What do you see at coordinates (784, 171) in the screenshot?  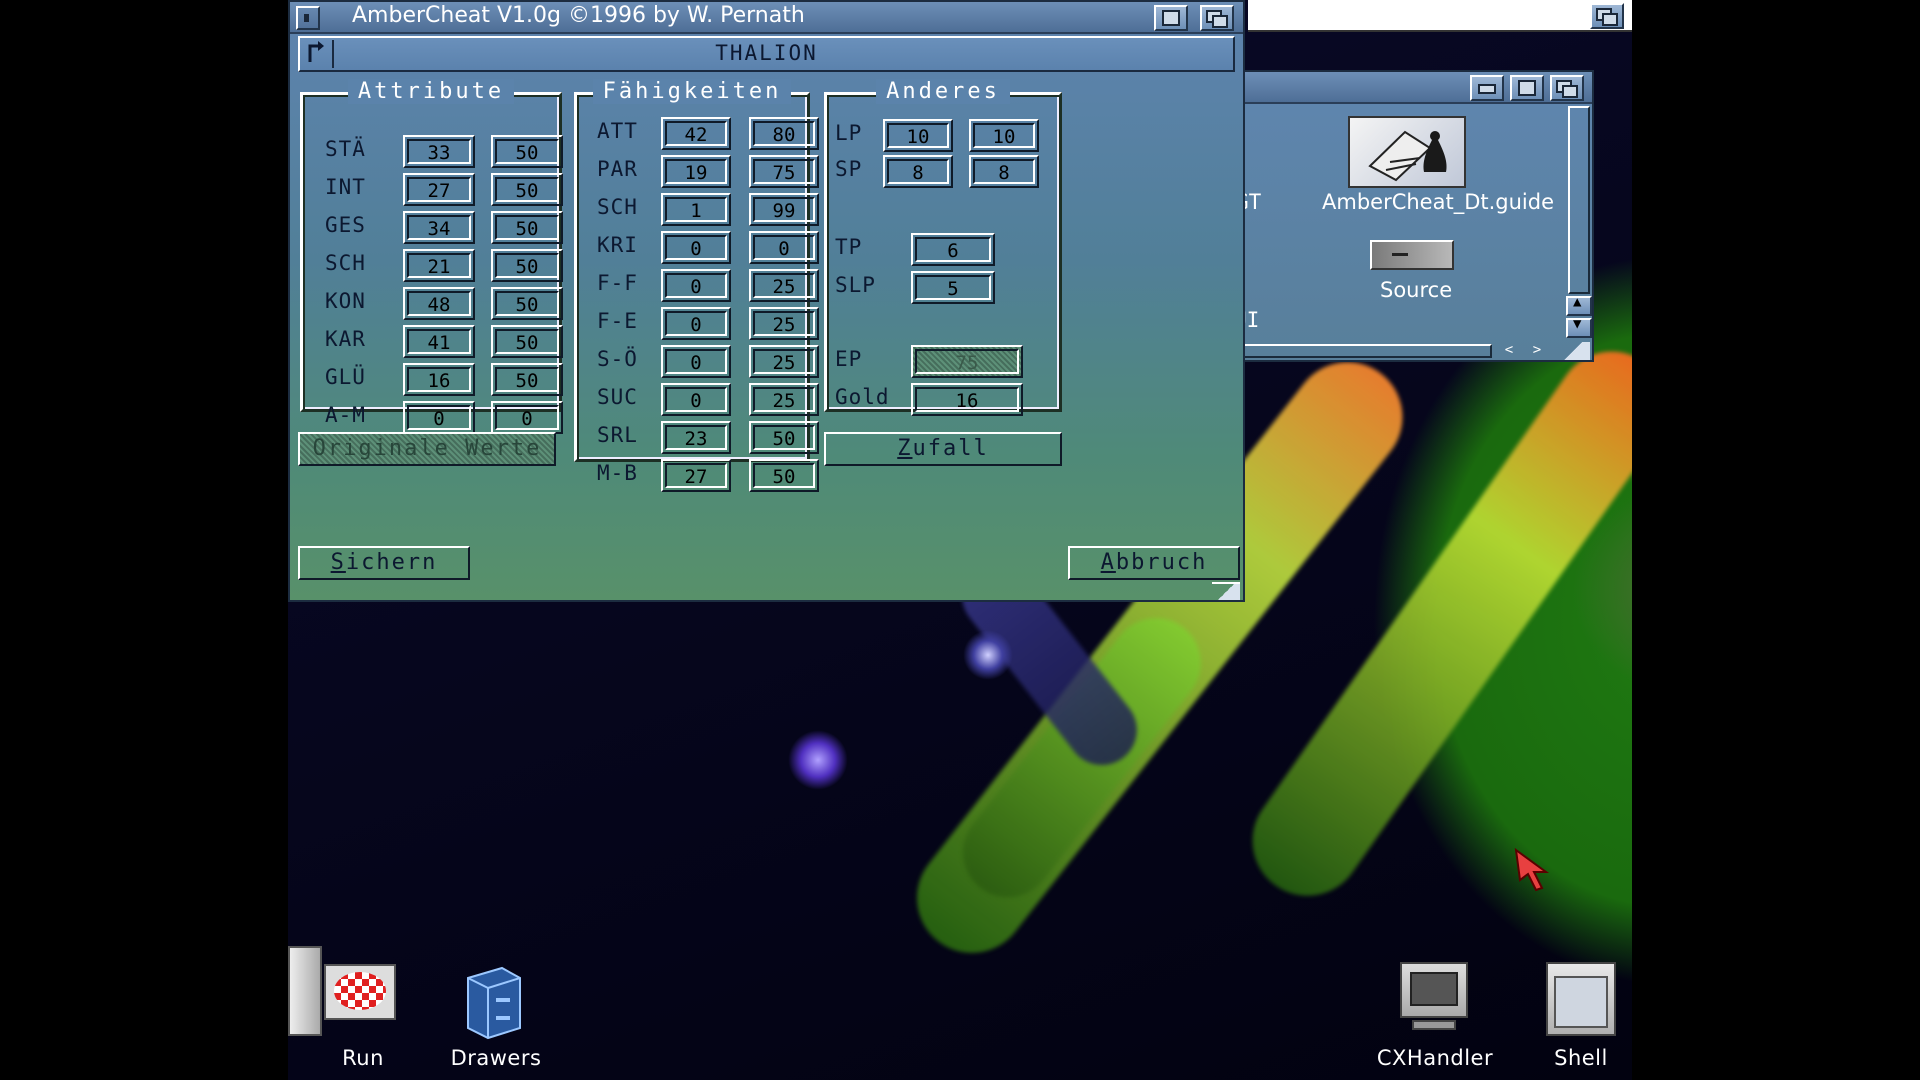 I see `faehigkeiten-max-field: 75` at bounding box center [784, 171].